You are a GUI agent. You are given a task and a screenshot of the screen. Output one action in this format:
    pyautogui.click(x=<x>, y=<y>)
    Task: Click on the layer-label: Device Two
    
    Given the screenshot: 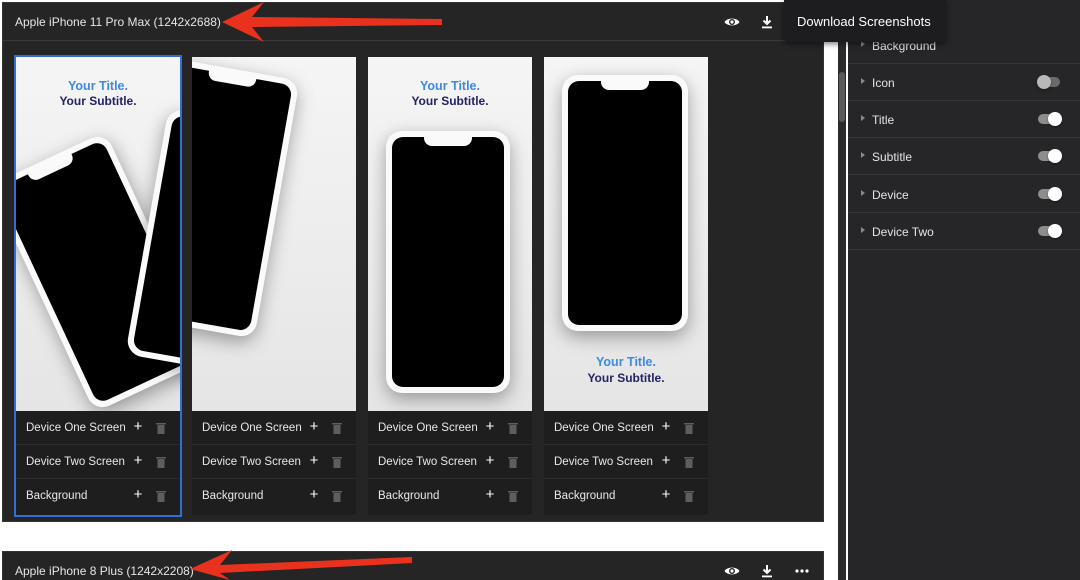 What is the action you would take?
    pyautogui.click(x=903, y=232)
    